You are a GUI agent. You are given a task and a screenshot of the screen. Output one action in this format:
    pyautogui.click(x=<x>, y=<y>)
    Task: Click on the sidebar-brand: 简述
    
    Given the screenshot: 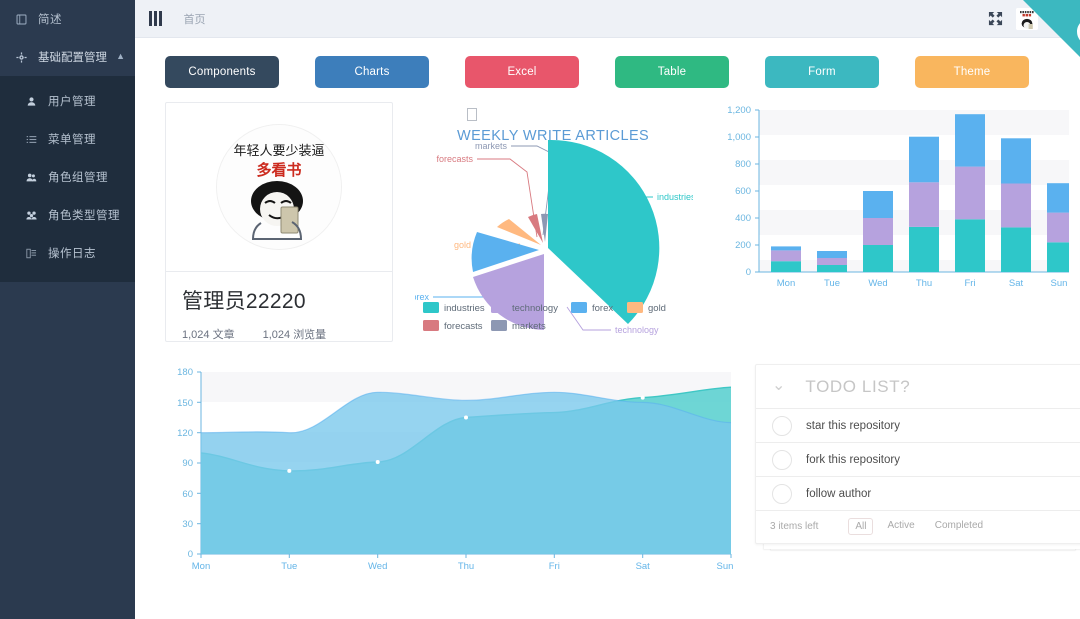 What is the action you would take?
    pyautogui.click(x=67, y=19)
    